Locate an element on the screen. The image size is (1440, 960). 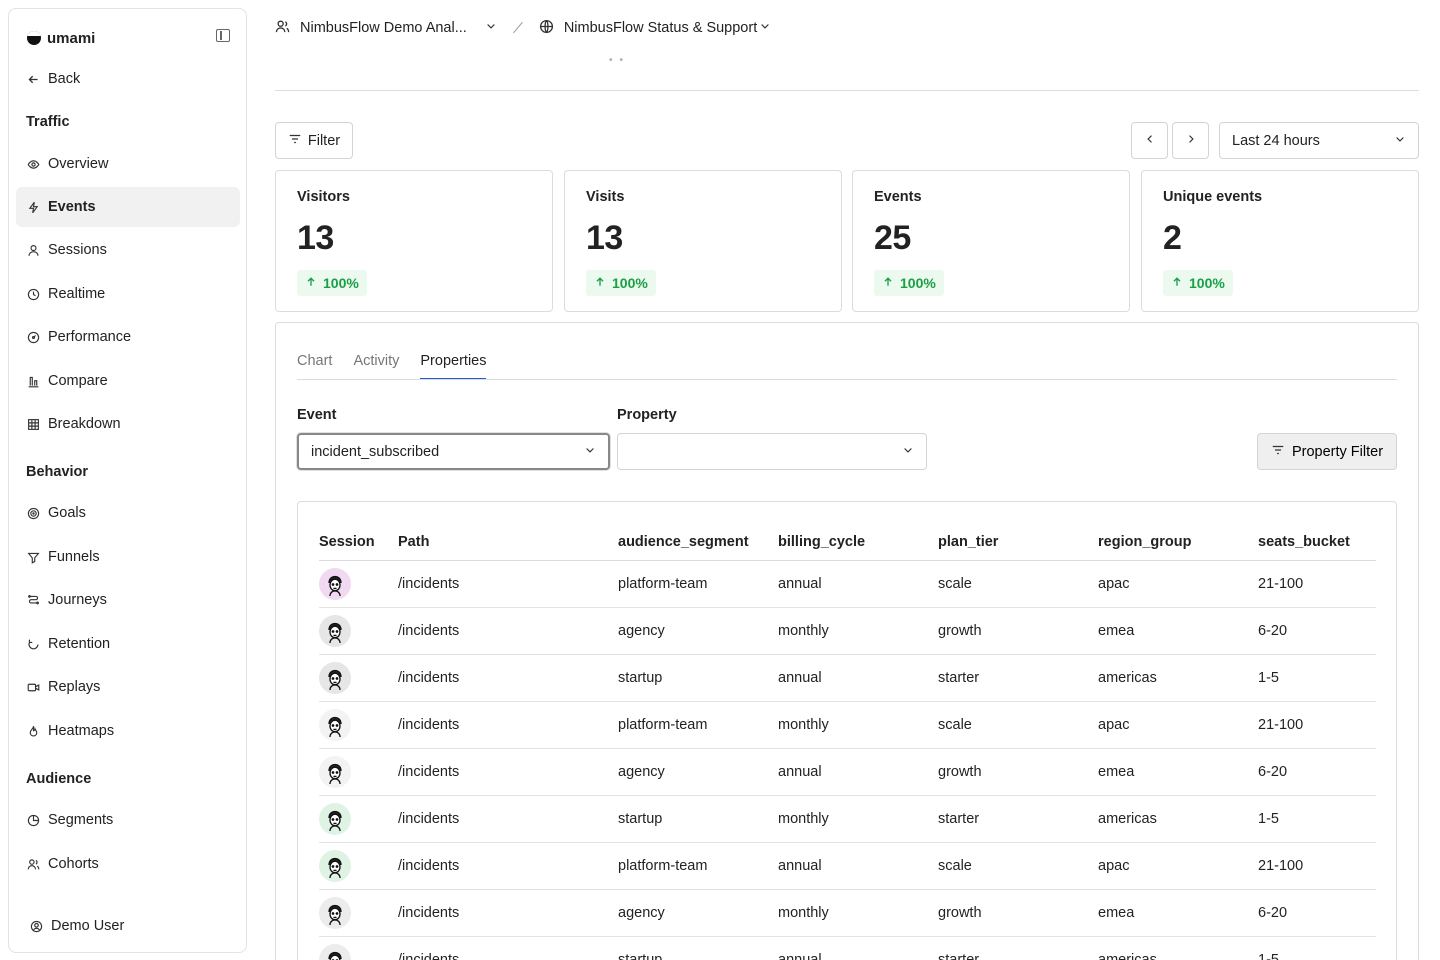
plan-tier-cell: starter is located at coordinates (1018, 678).